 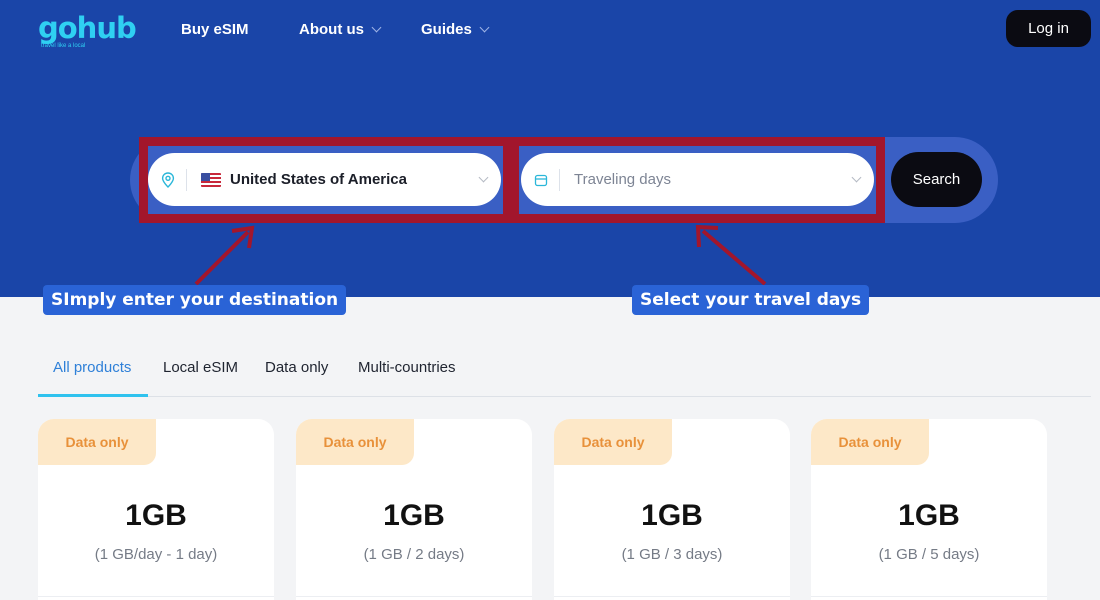 What do you see at coordinates (211, 179) in the screenshot?
I see `us-flag-icon` at bounding box center [211, 179].